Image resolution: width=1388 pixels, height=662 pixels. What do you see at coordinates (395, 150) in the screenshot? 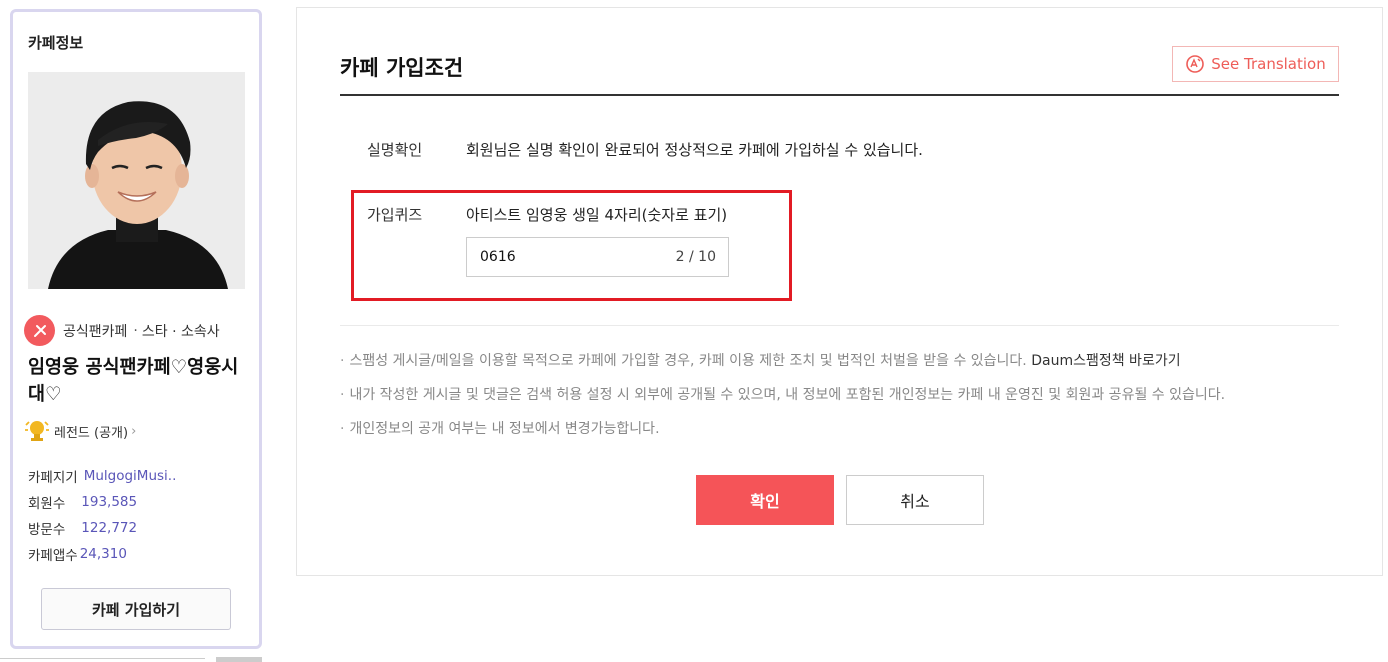
I see `verification-label: 실명확인` at bounding box center [395, 150].